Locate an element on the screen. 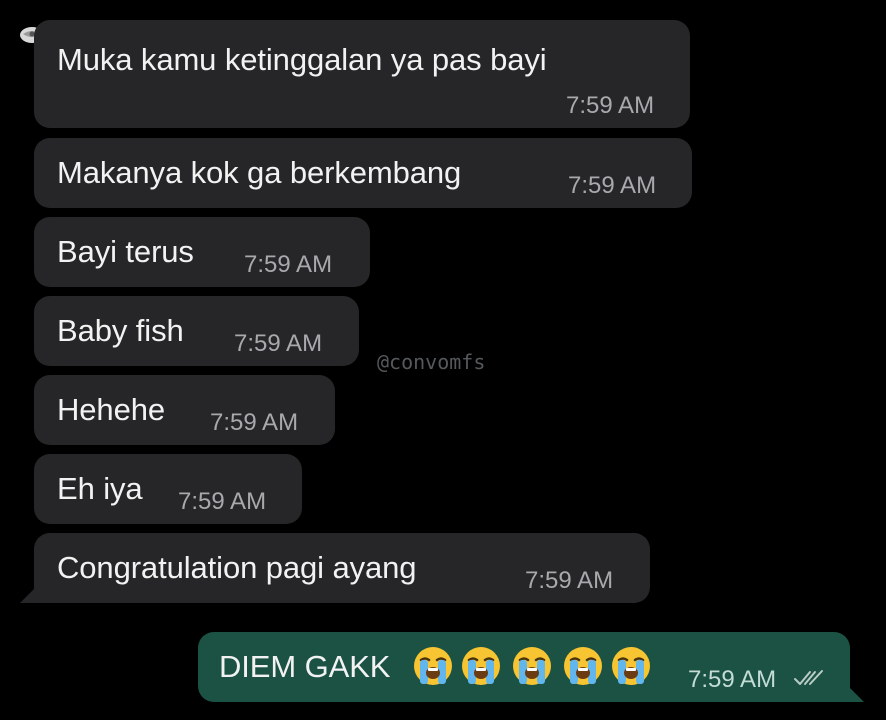 The width and height of the screenshot is (886, 720). message-bubble: Makanya kok ga berkembang 7:59 AM is located at coordinates (363, 173).